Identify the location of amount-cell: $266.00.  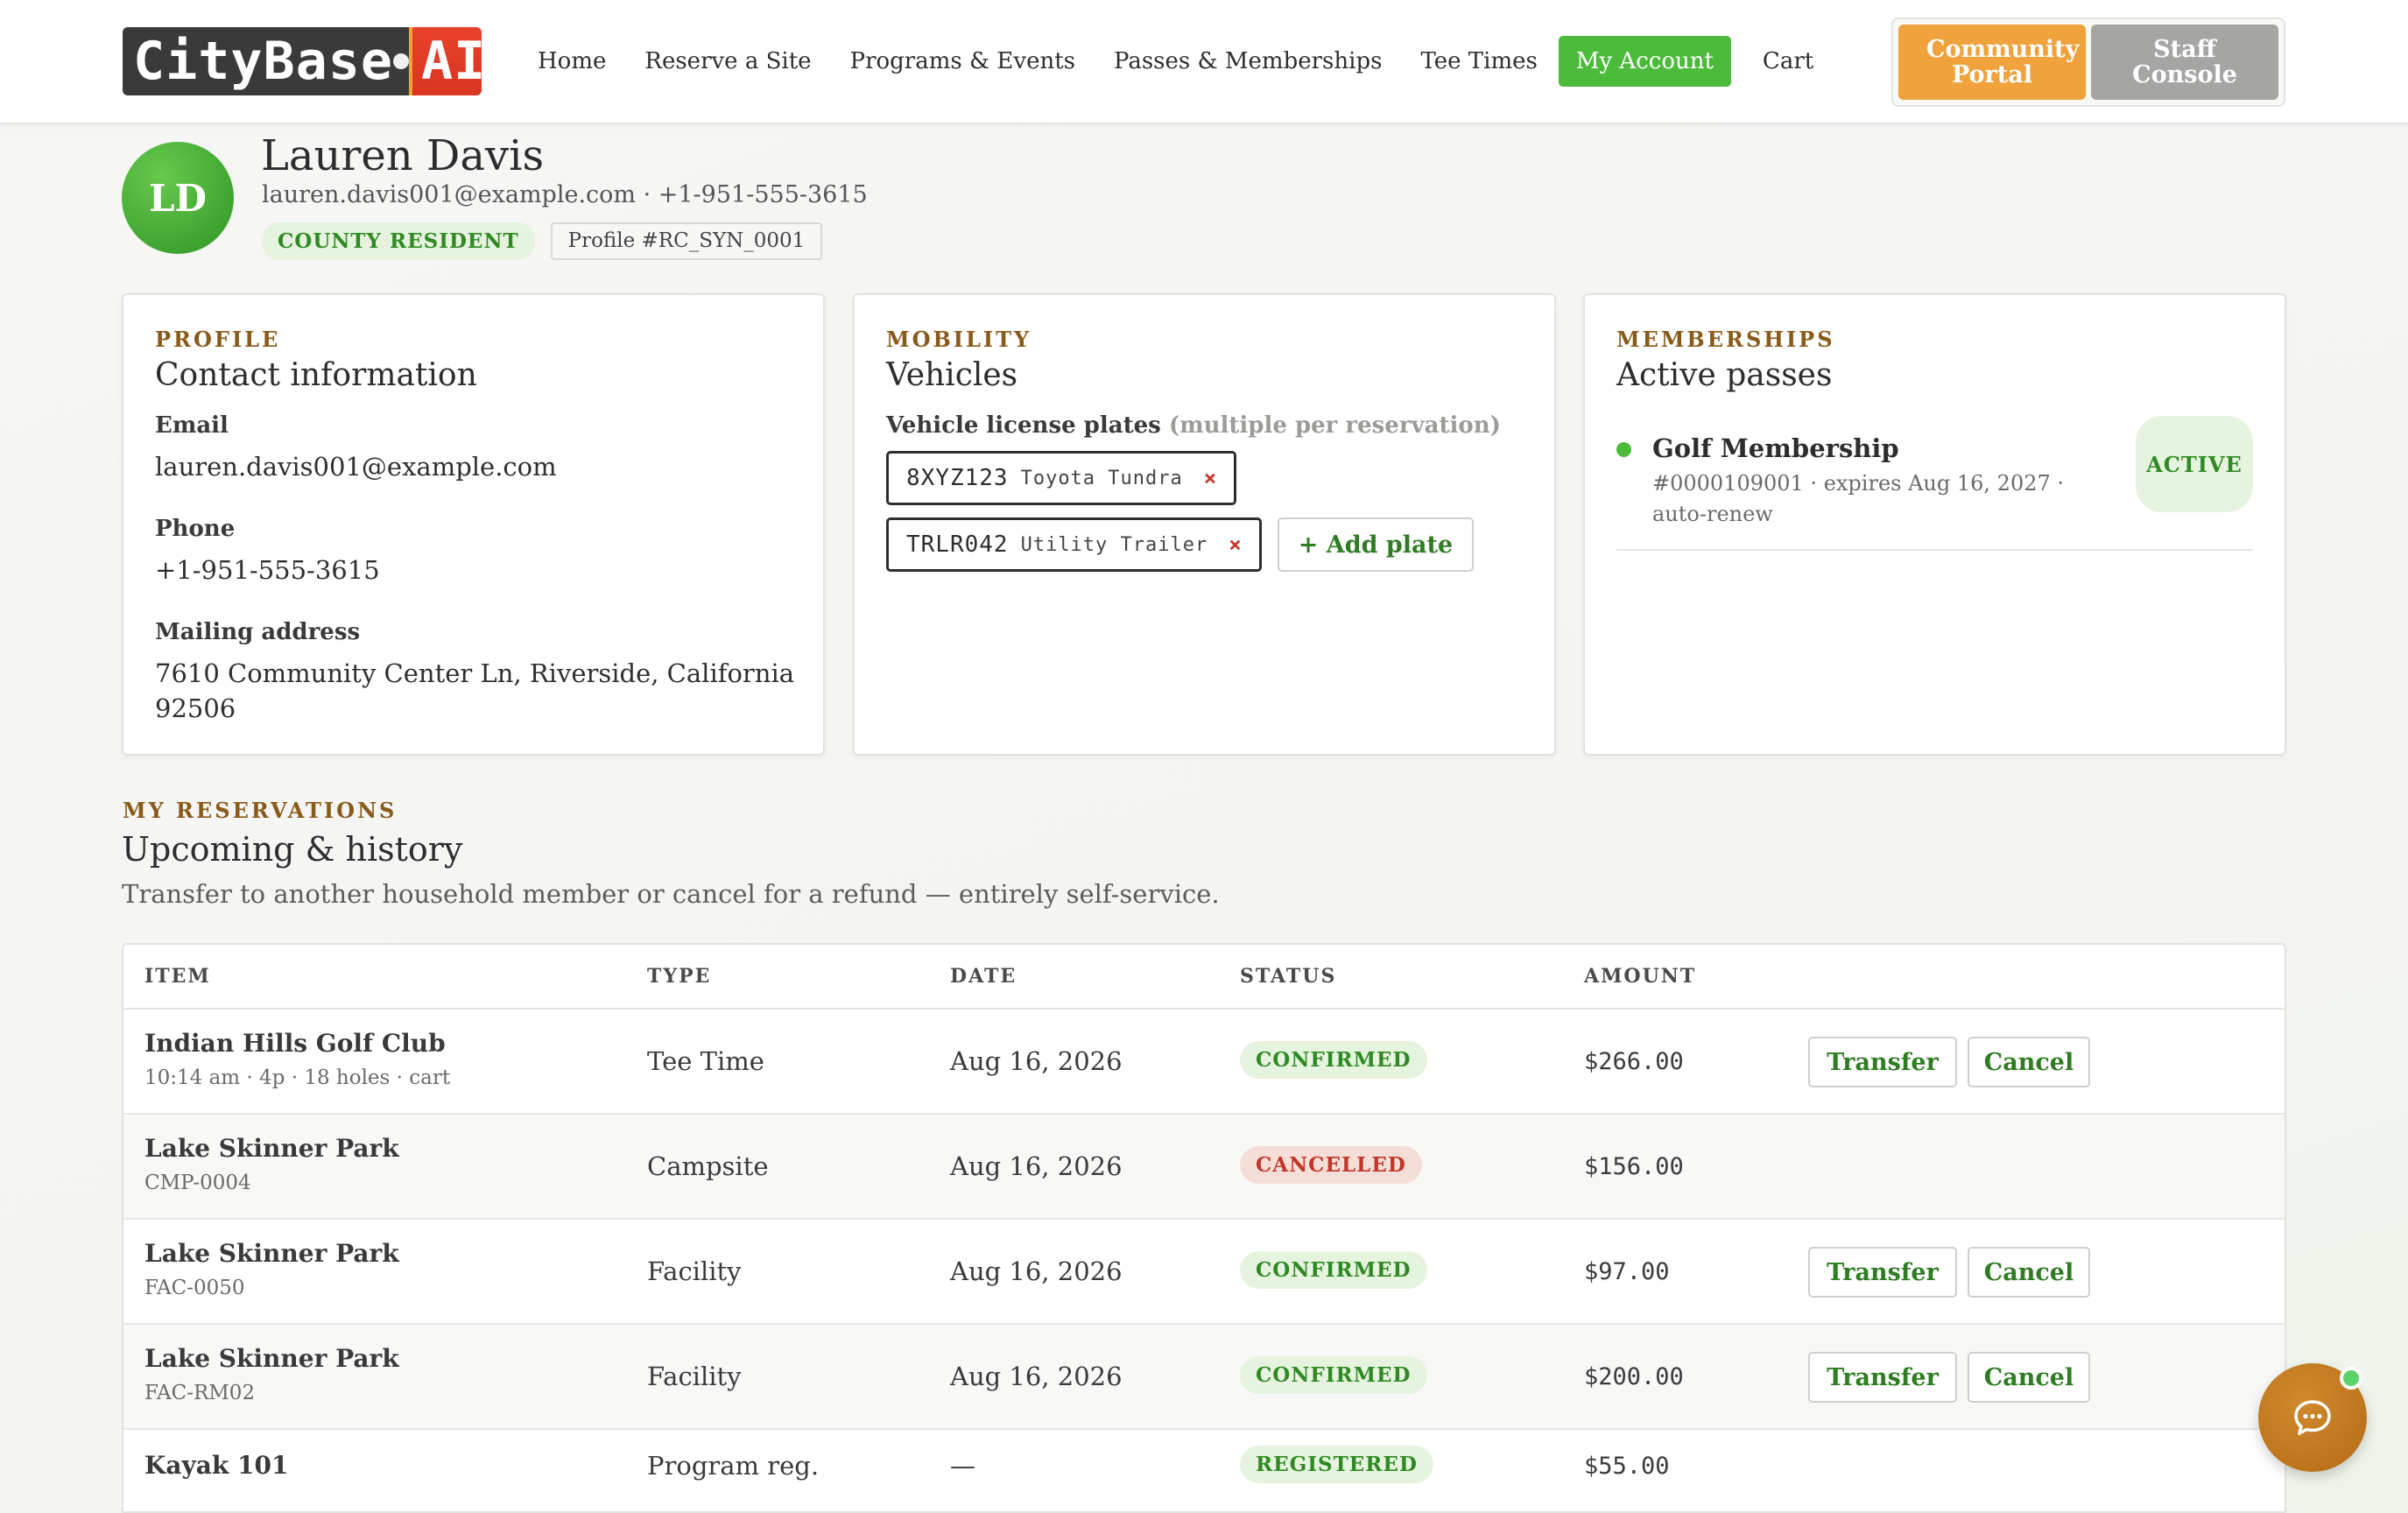
(1634, 1061).